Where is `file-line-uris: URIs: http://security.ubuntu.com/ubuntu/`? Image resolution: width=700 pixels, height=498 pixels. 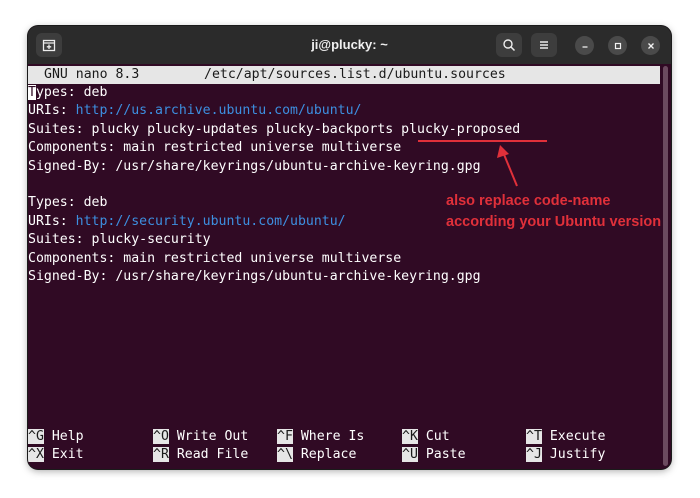 file-line-uris: URIs: http://security.ubuntu.com/ubuntu/ is located at coordinates (187, 221).